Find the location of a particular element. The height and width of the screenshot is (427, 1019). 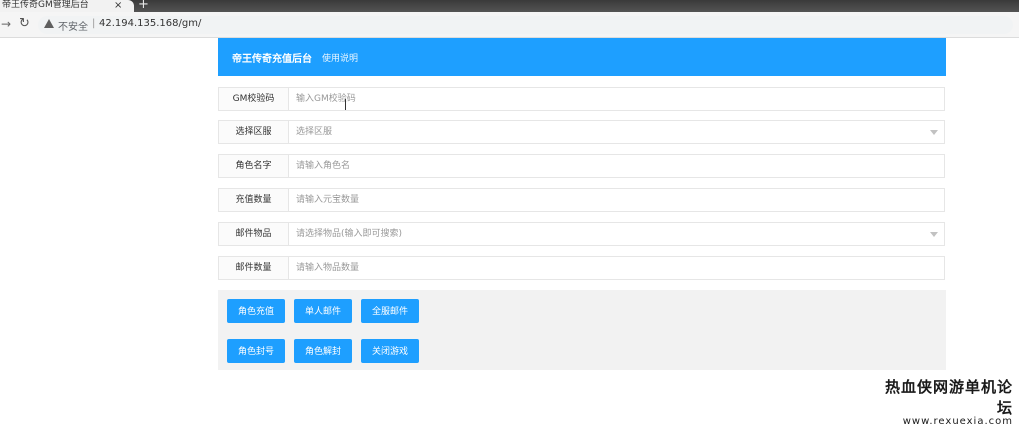

address-bar: → ↻ 不安全 | 42.194.135.168/gm/ is located at coordinates (509, 25).